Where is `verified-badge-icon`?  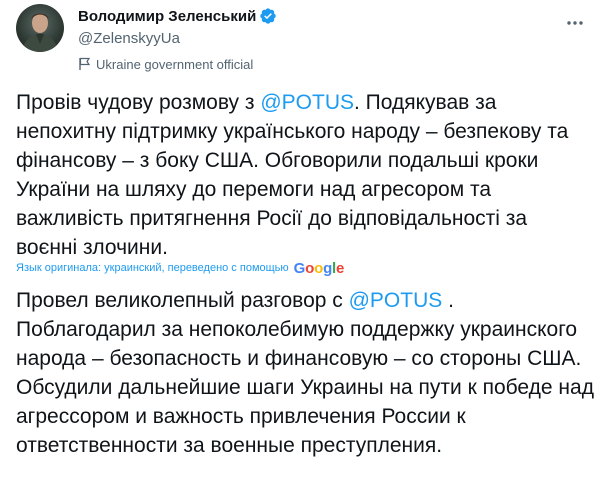
verified-badge-icon is located at coordinates (268, 16).